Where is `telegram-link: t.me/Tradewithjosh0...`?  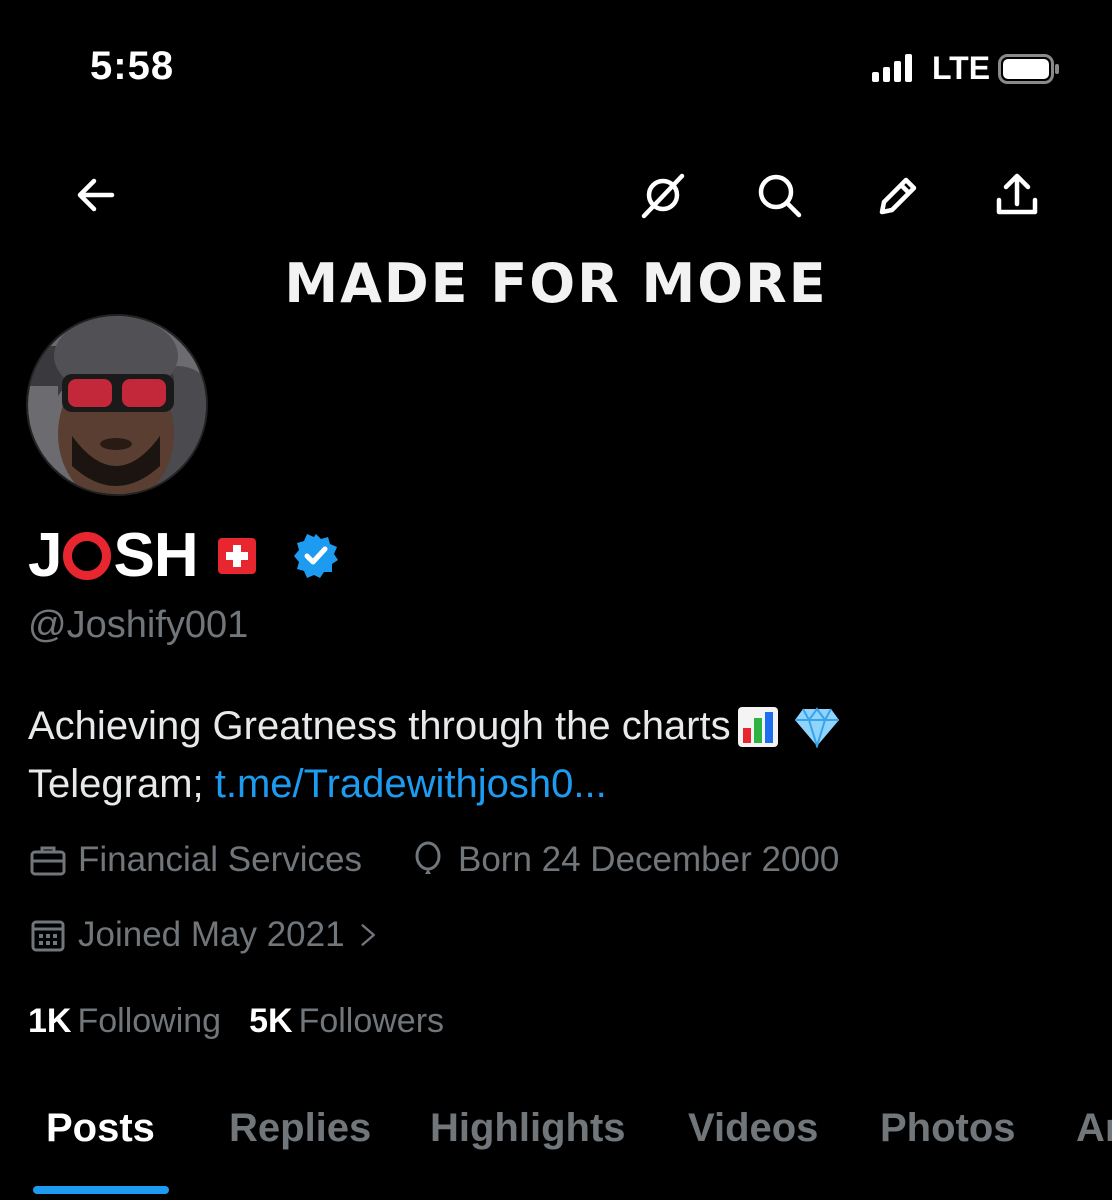
telegram-link: t.me/Tradewithjosh0... is located at coordinates (411, 784).